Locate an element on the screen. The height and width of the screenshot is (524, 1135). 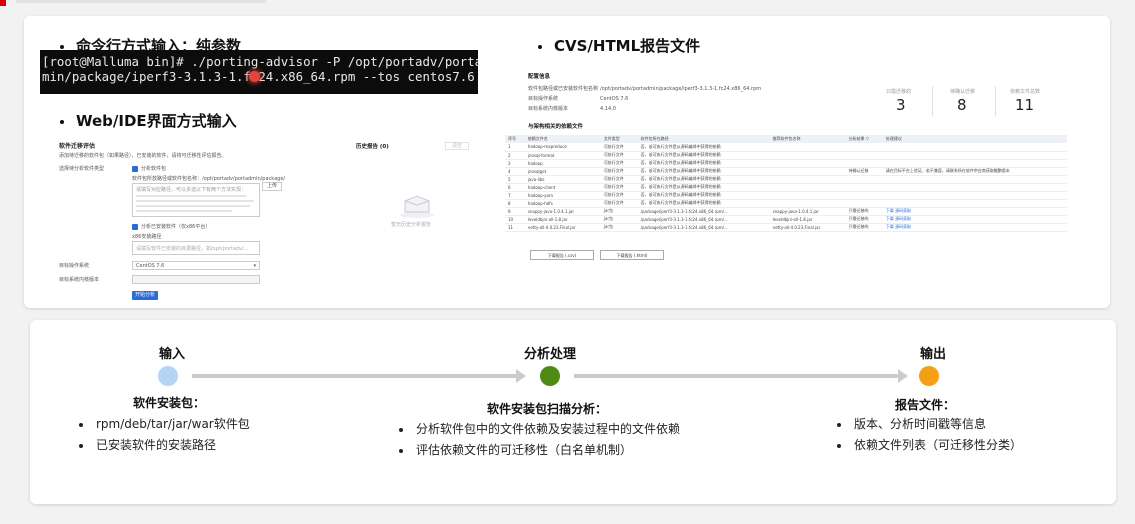
table-row: 5 java-libs 可执行文件 否，该可执行文件是从源码编译中获得的依赖 is located at coordinates (786, 179).